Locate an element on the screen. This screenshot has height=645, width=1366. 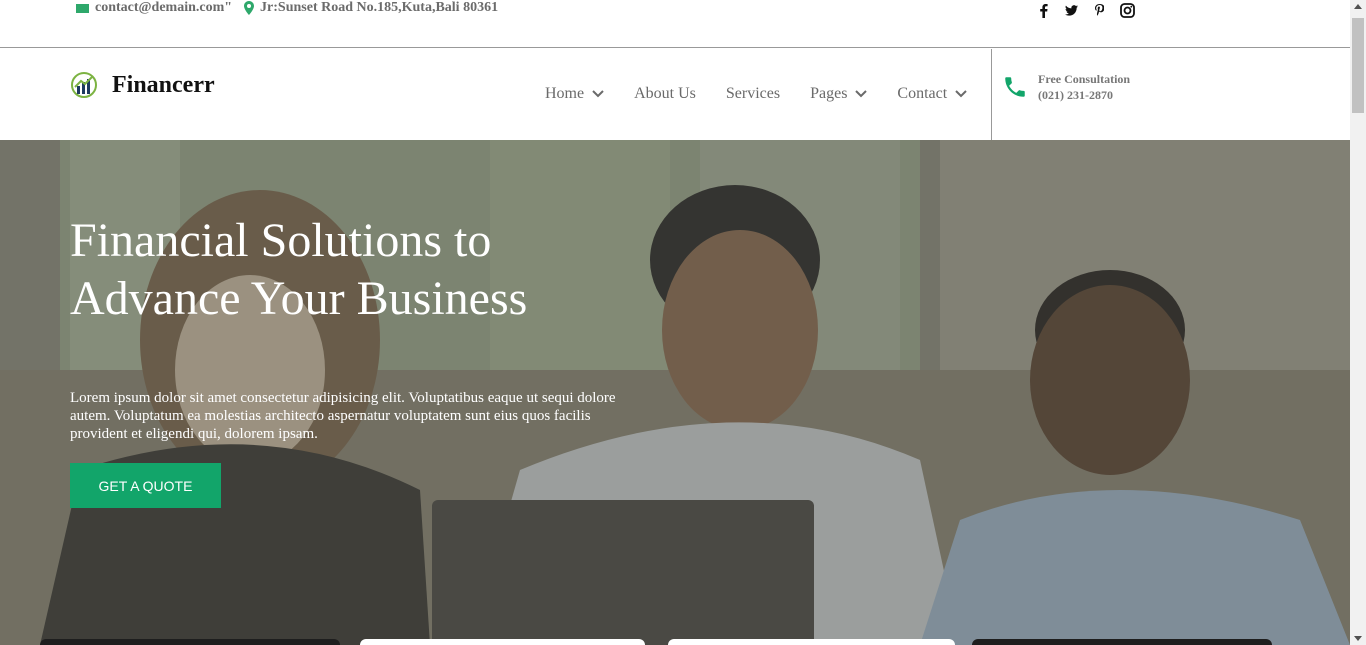
menu-item-label: About Us is located at coordinates (665, 93).